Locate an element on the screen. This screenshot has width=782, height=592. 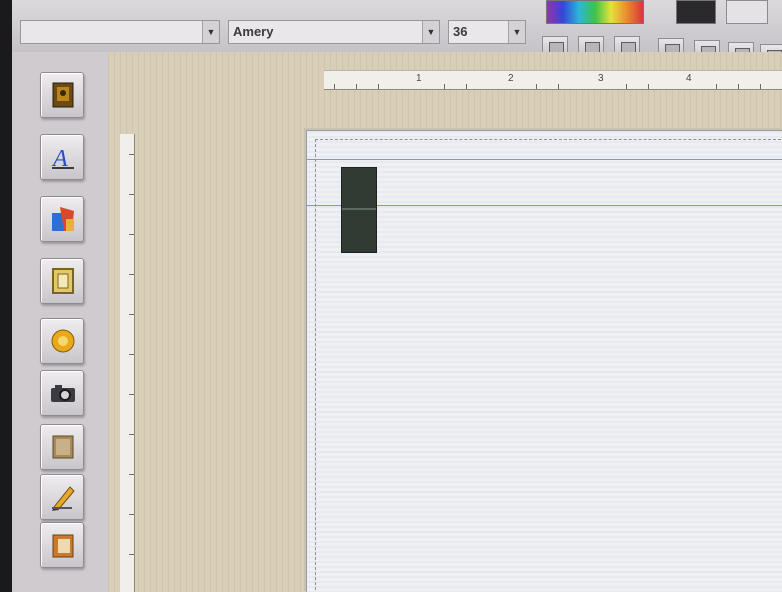
table-tool-icon is located at coordinates (63, 447).